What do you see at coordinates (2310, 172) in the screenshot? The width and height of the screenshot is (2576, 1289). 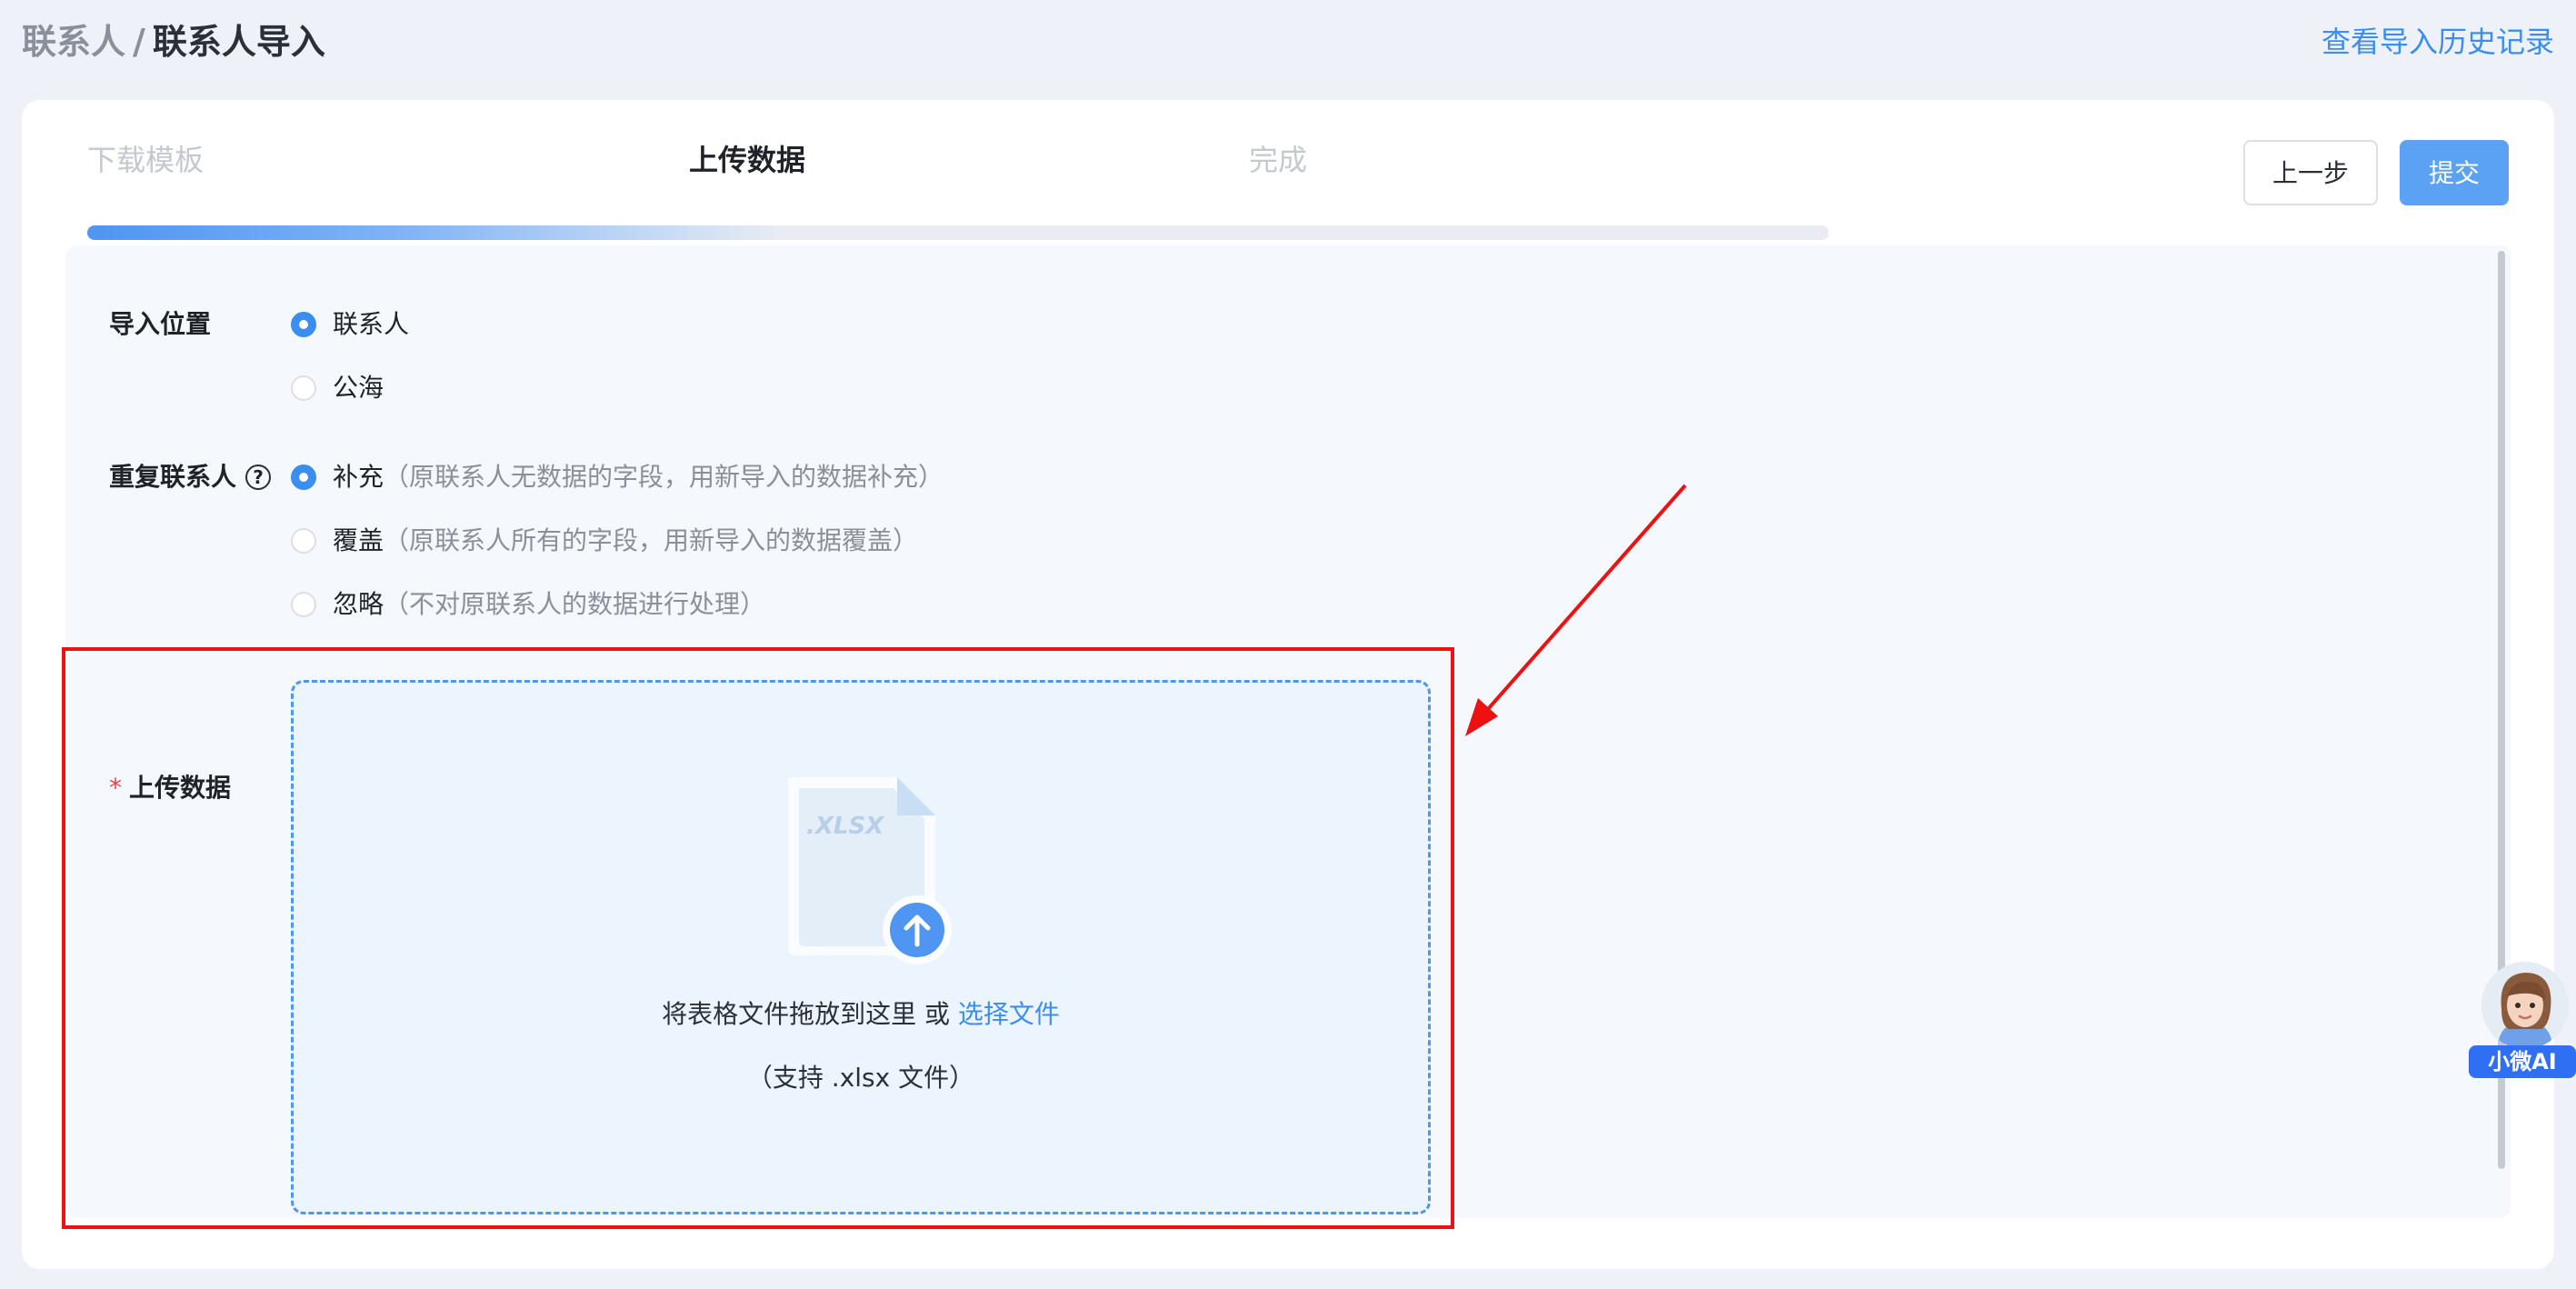 I see `prev-step-button: 上一步` at bounding box center [2310, 172].